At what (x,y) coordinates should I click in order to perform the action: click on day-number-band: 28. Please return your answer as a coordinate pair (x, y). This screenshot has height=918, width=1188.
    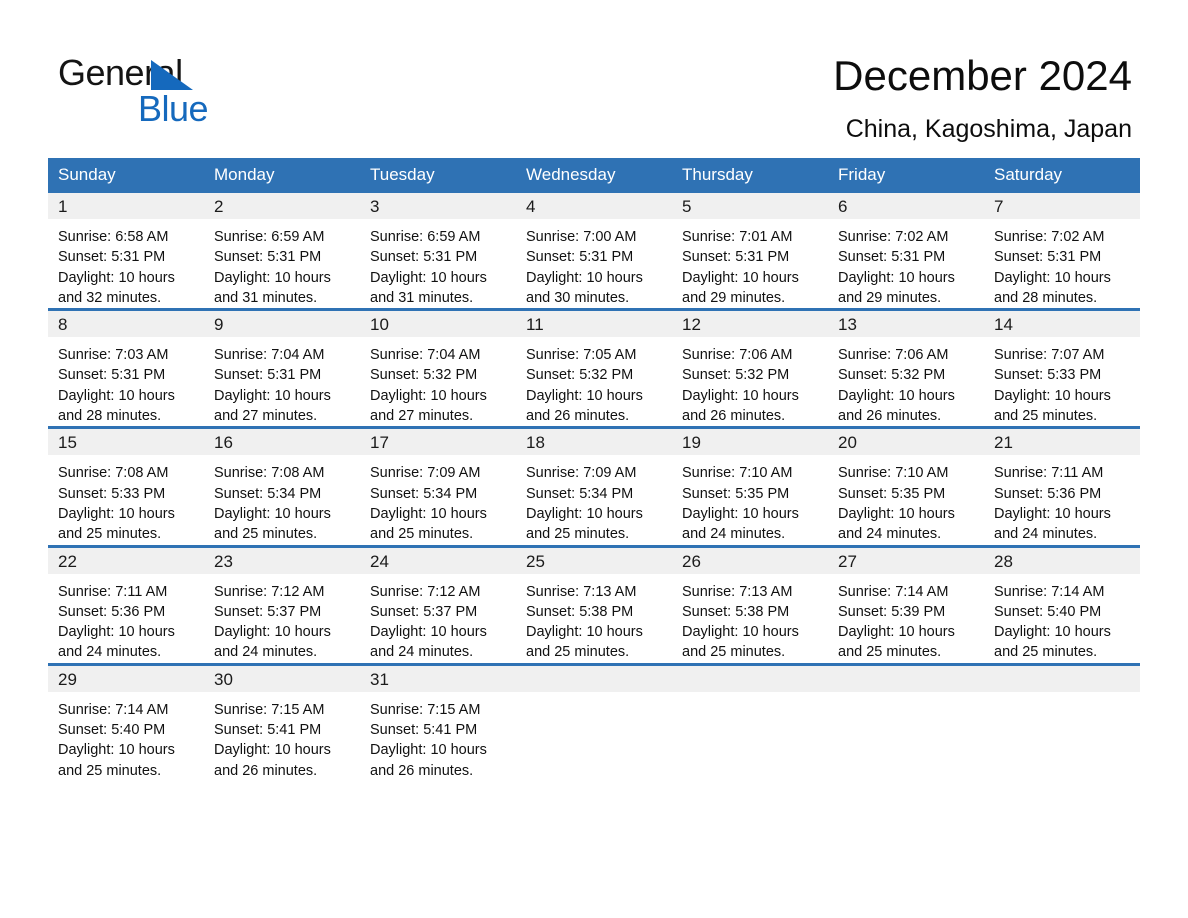
    Looking at the image, I should click on (1062, 560).